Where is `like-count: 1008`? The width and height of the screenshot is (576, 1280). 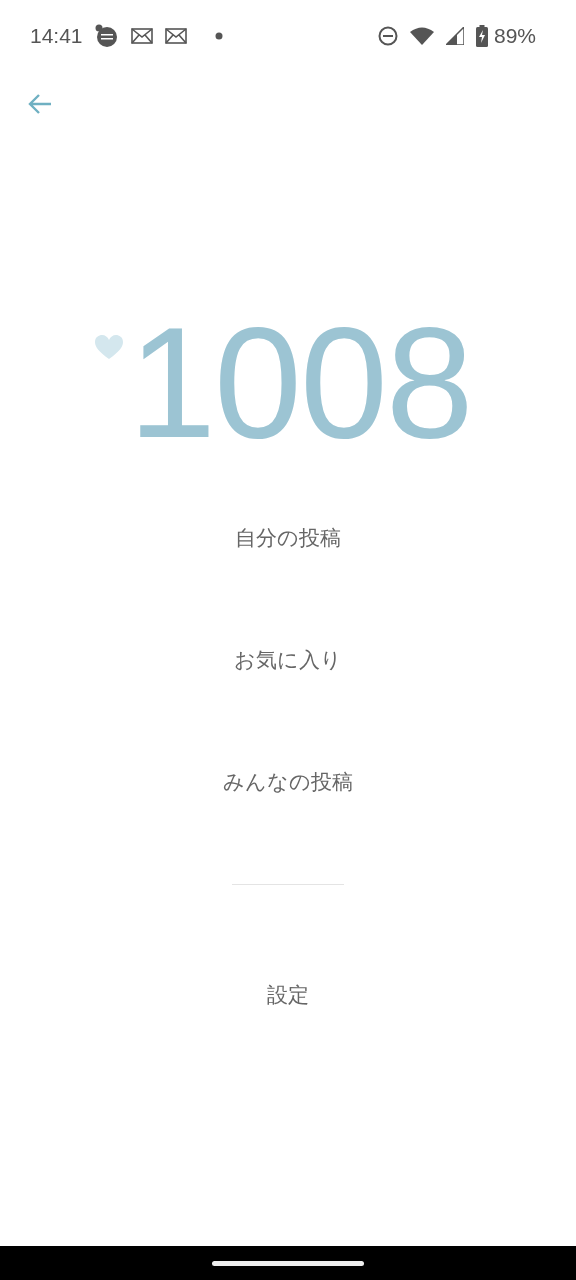
like-count: 1008 is located at coordinates (300, 382).